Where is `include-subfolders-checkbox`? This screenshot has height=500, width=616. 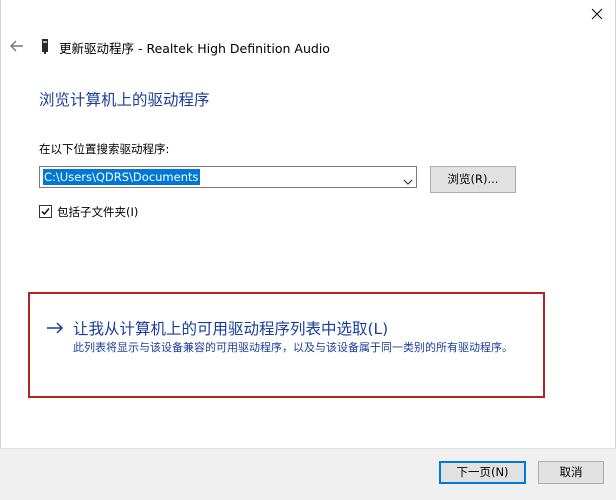 include-subfolders-checkbox is located at coordinates (45, 211).